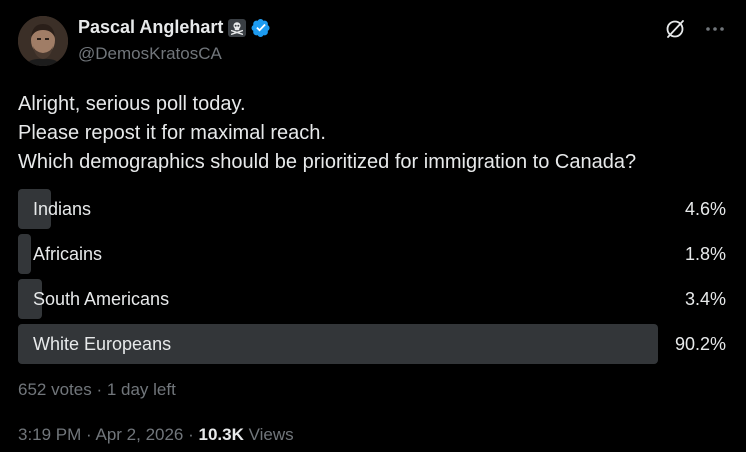  Describe the element at coordinates (62, 209) in the screenshot. I see `poll-option-label: Indians` at that location.